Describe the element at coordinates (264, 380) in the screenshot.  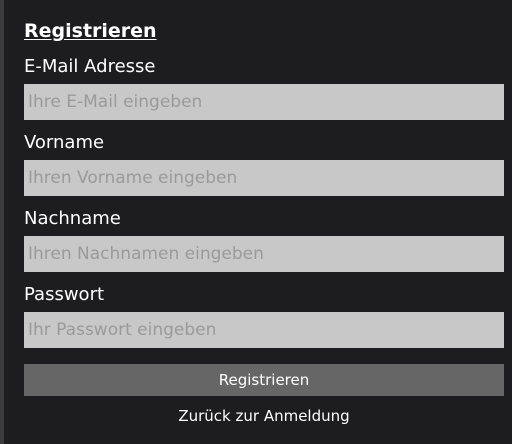
I see `register-button: Registrieren` at that location.